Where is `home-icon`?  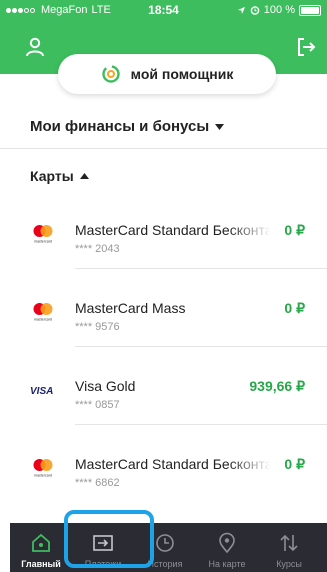 home-icon is located at coordinates (41, 542).